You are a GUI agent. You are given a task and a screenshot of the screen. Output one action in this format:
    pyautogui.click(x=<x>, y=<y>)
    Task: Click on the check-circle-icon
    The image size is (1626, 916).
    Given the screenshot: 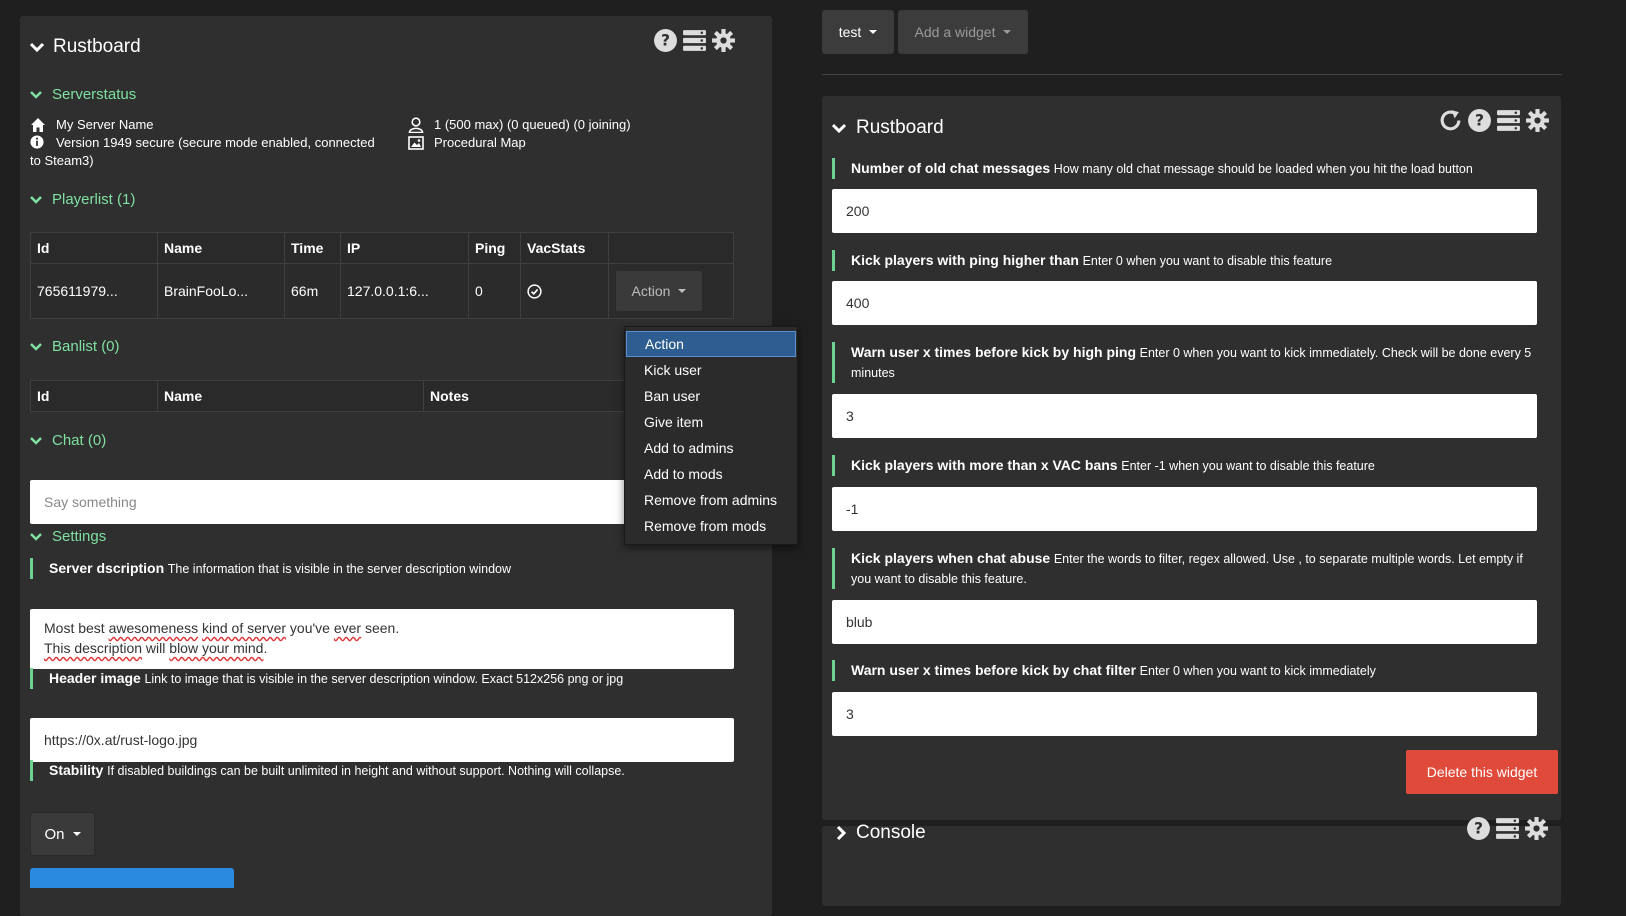 What is the action you would take?
    pyautogui.click(x=564, y=291)
    